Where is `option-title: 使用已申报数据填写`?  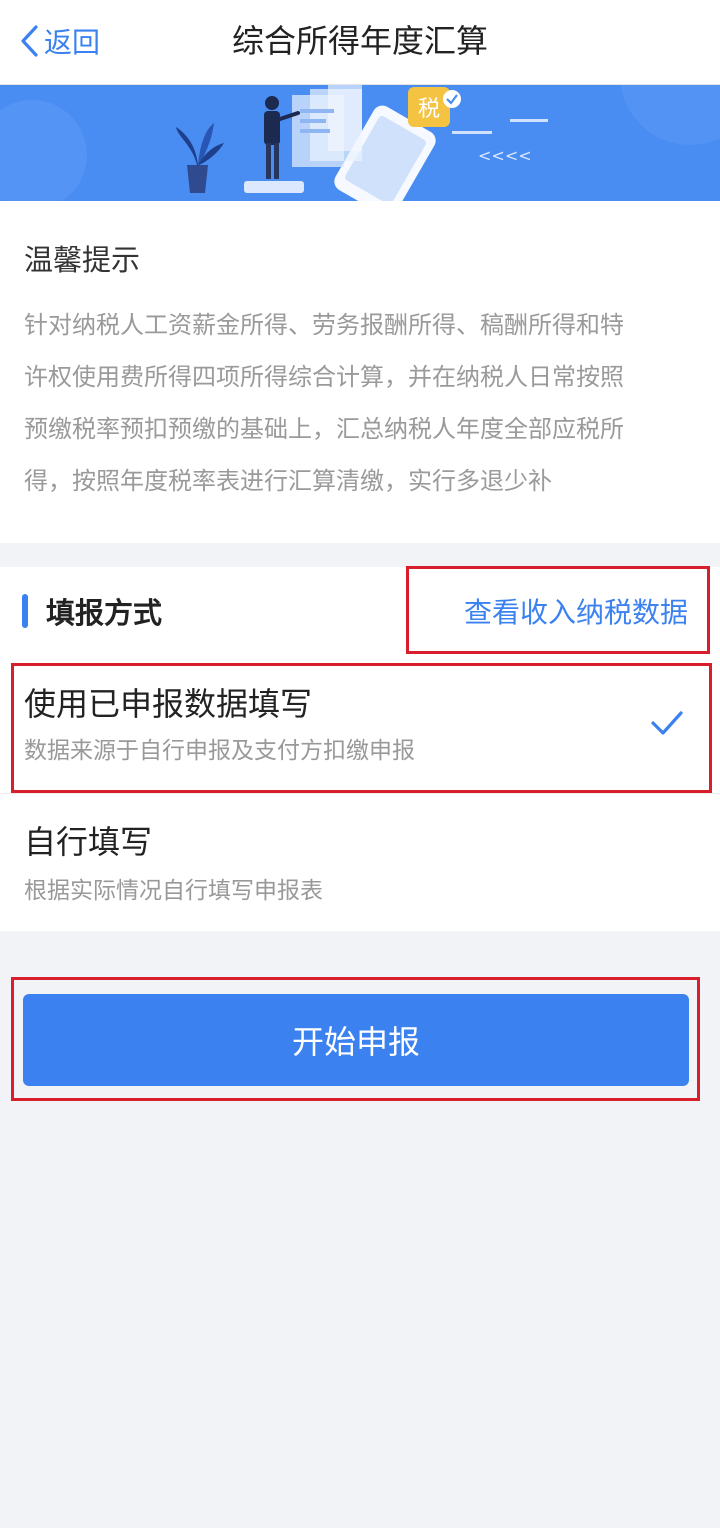
option-title: 使用已申报数据填写 is located at coordinates (168, 704).